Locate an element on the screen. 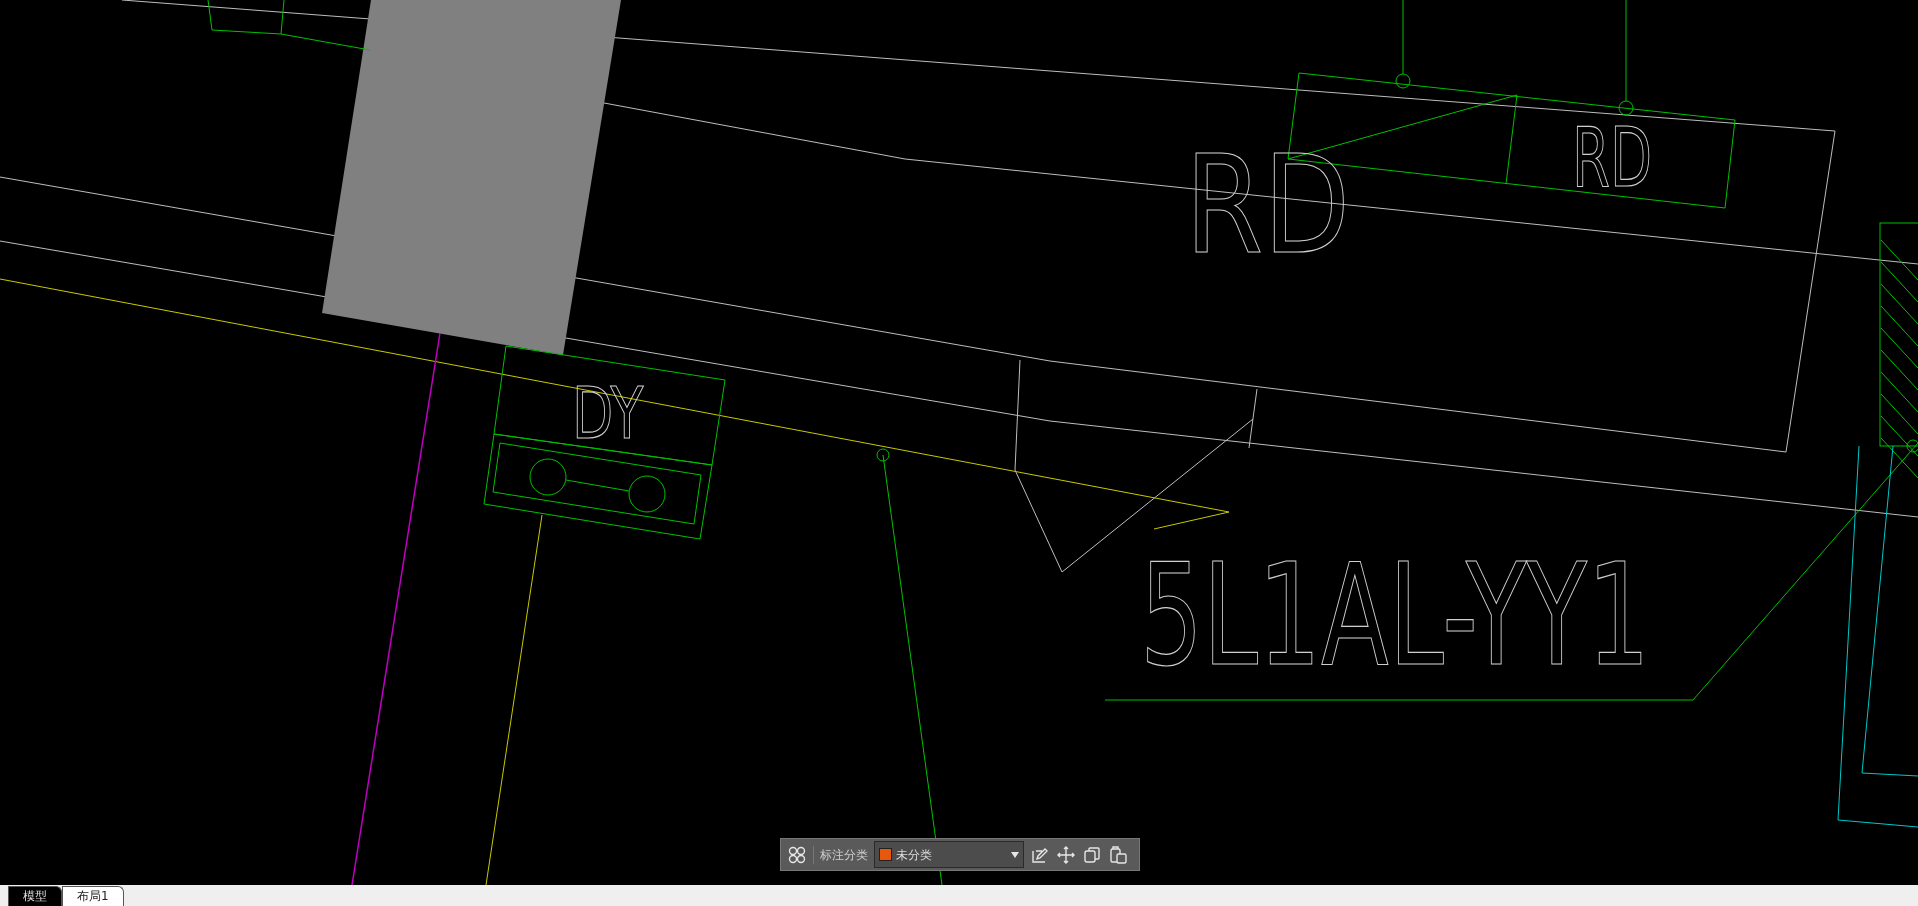 The width and height of the screenshot is (1918, 906). caret-icon is located at coordinates (1015, 854).